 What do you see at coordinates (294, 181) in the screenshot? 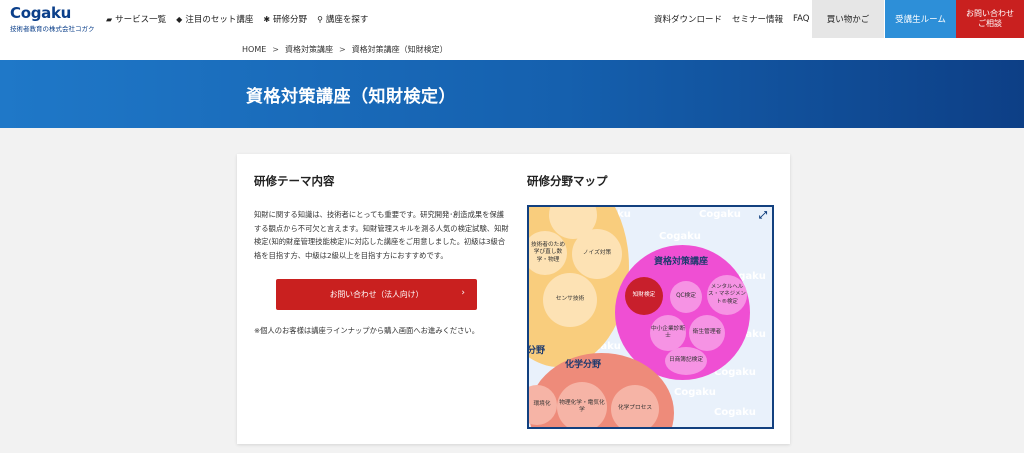
I see `theme-title: 研修テーマ内容` at bounding box center [294, 181].